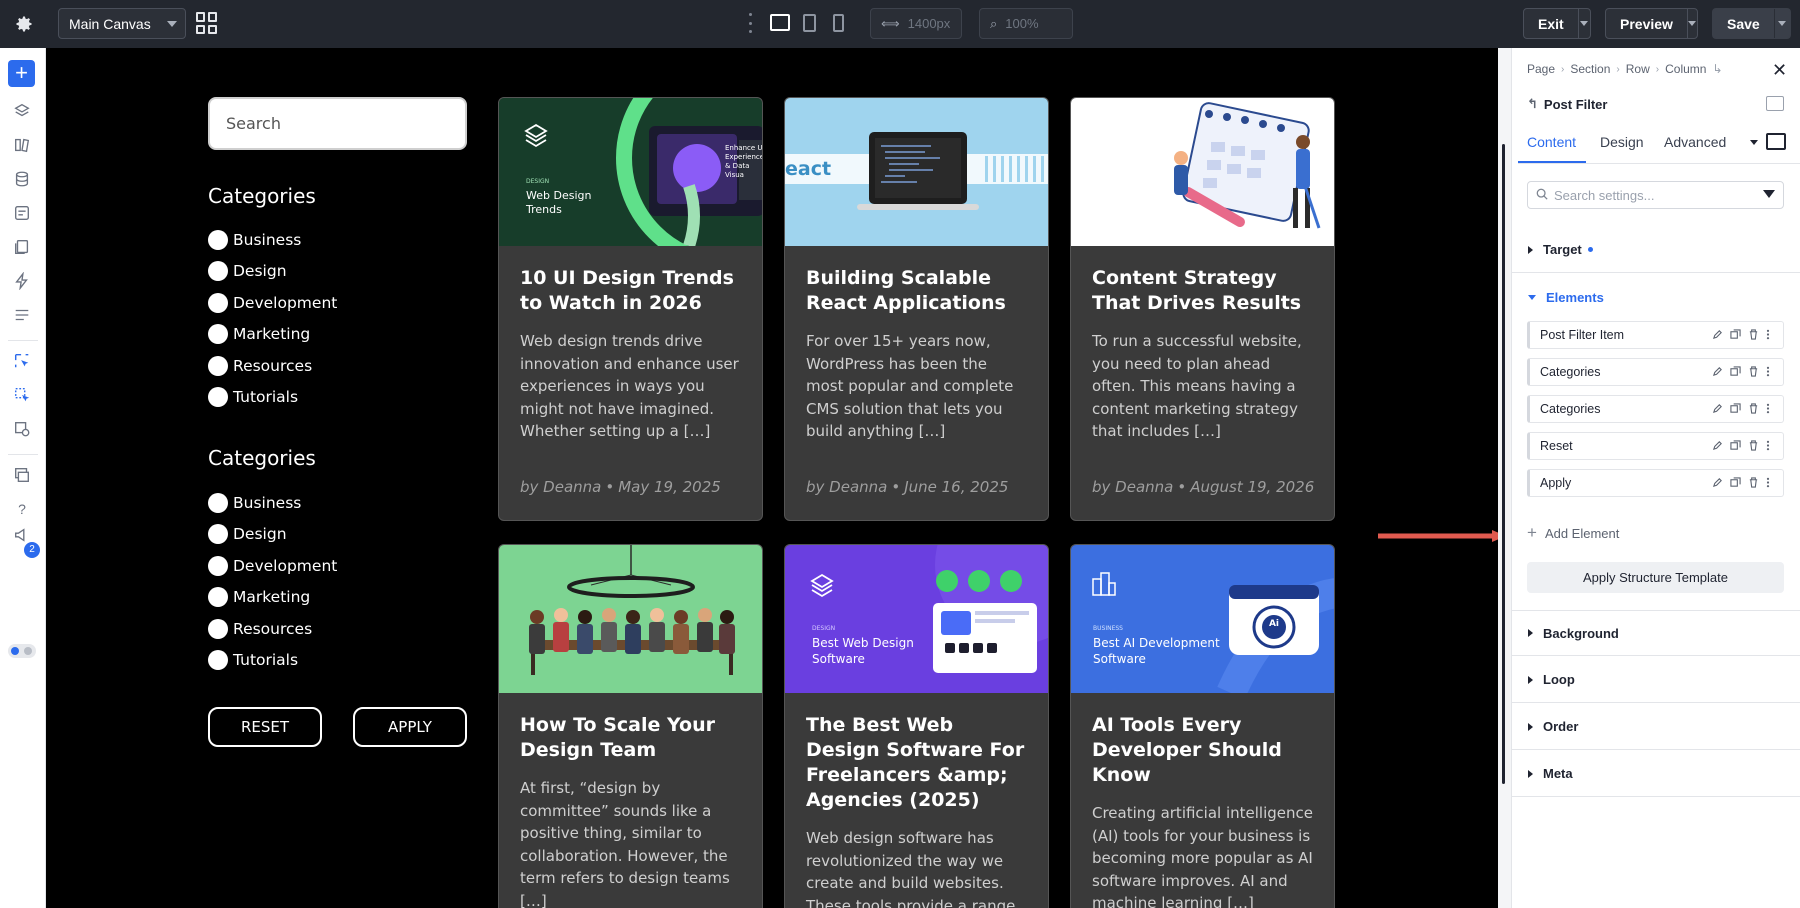  I want to click on apply-button: APPLY, so click(410, 727).